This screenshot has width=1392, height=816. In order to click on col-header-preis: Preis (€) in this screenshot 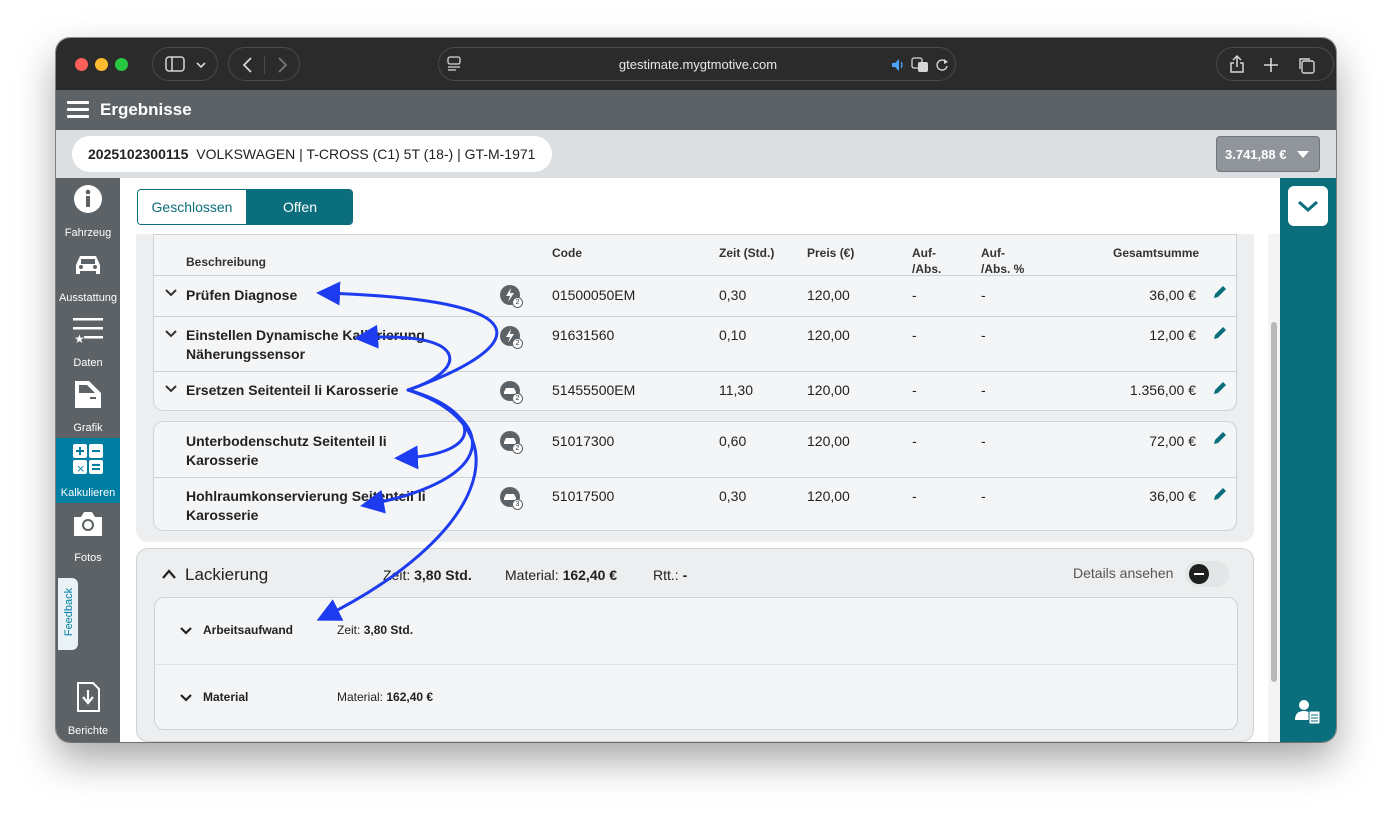, I will do `click(831, 253)`.